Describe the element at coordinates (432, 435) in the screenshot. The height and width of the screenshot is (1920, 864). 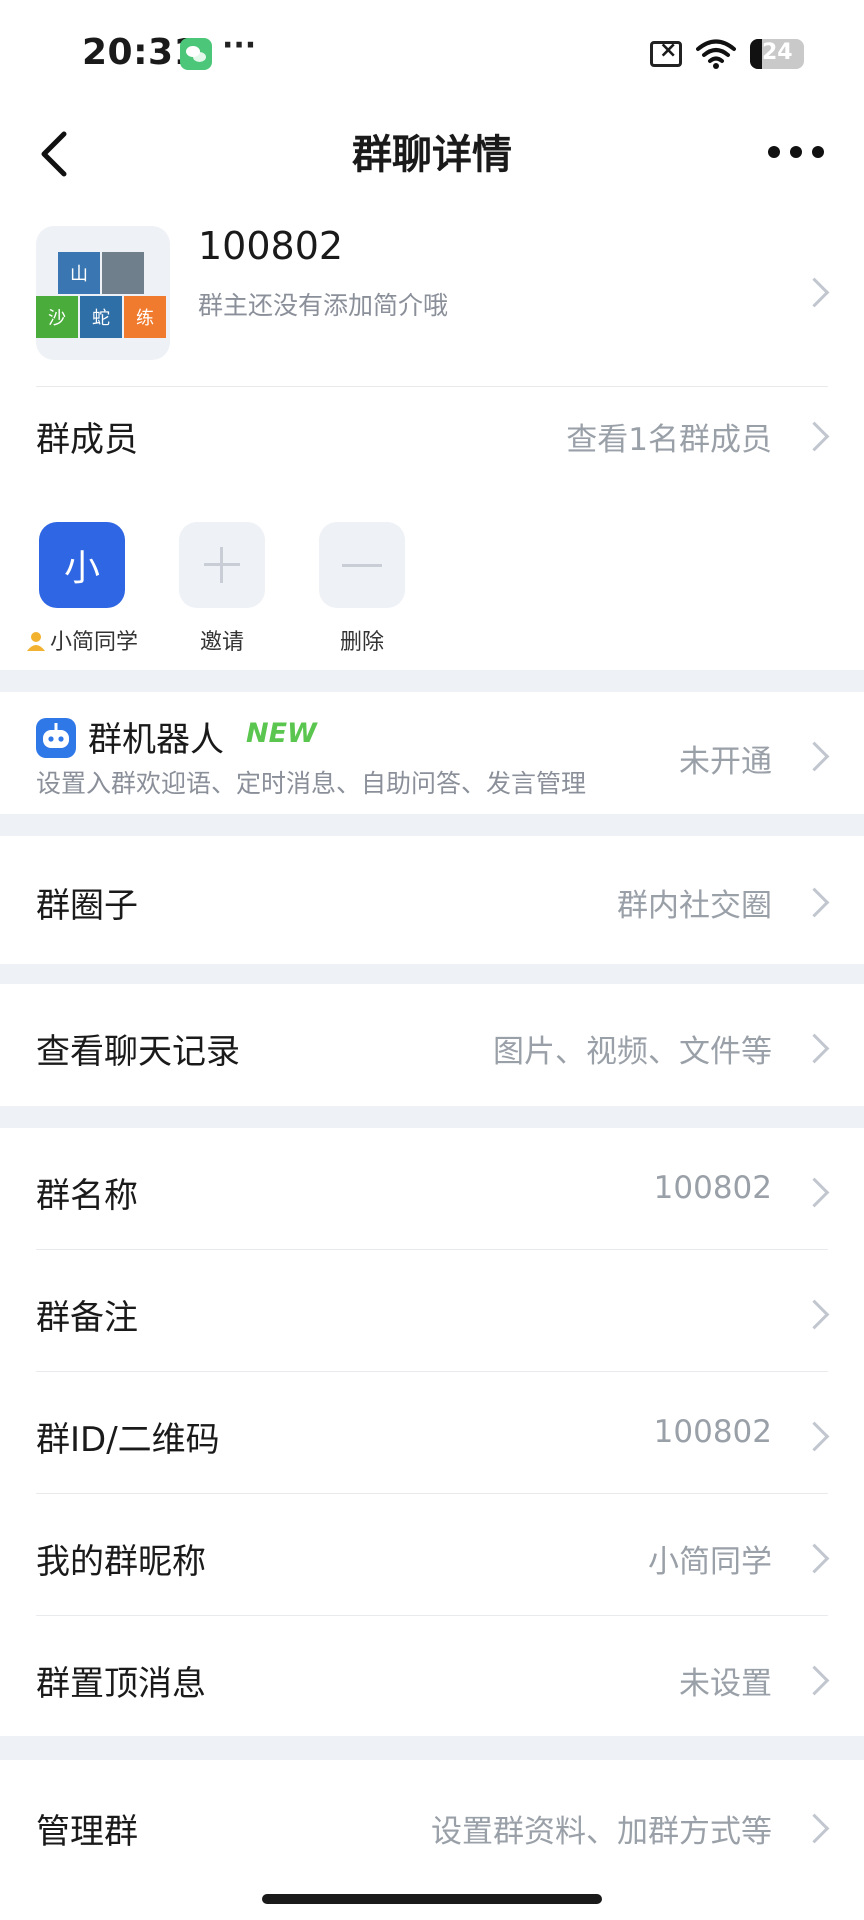
I see `members-row: 群成员 查看1名群成员` at that location.